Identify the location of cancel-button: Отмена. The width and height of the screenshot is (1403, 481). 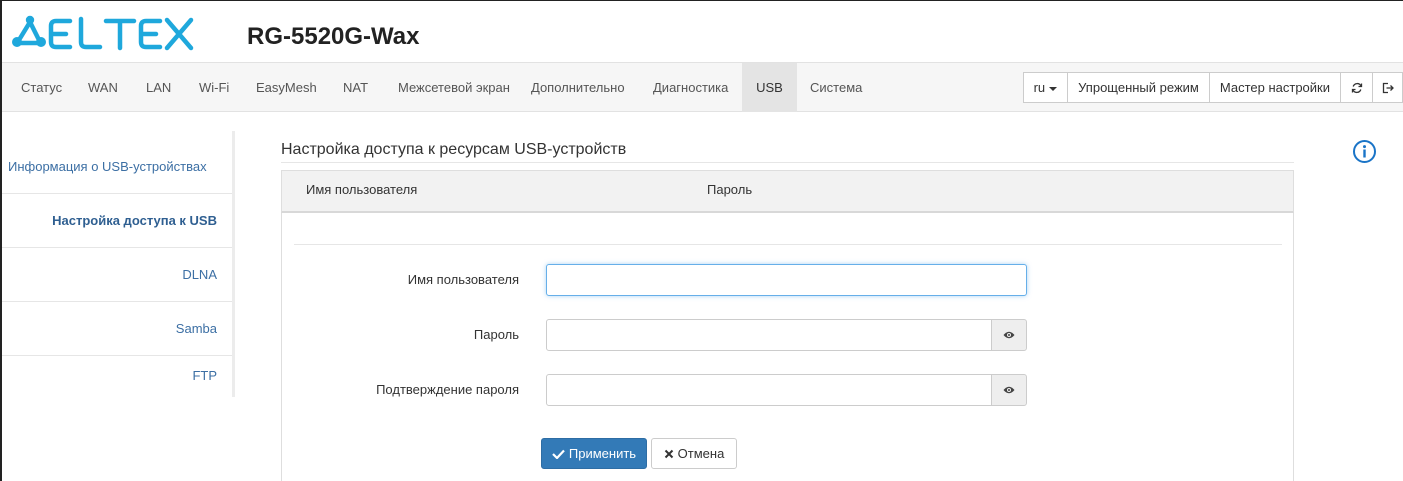
(694, 453).